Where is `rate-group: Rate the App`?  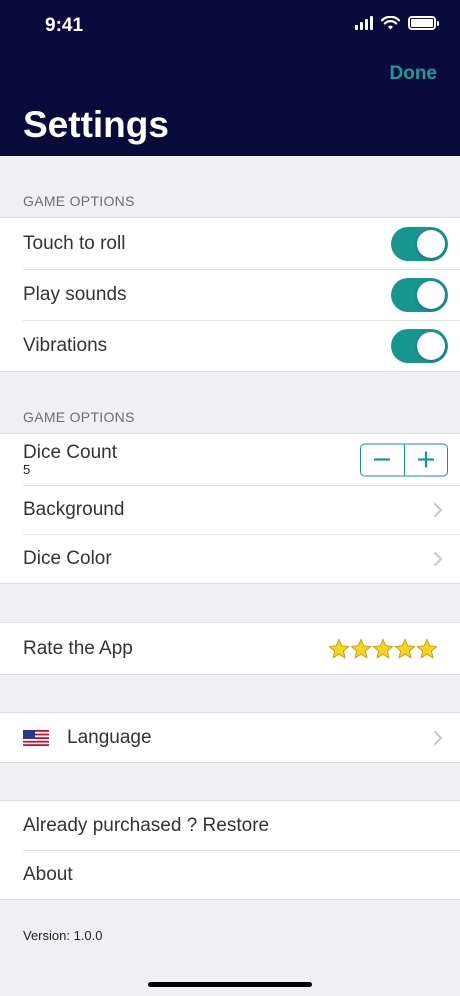
rate-group: Rate the App is located at coordinates (230, 648).